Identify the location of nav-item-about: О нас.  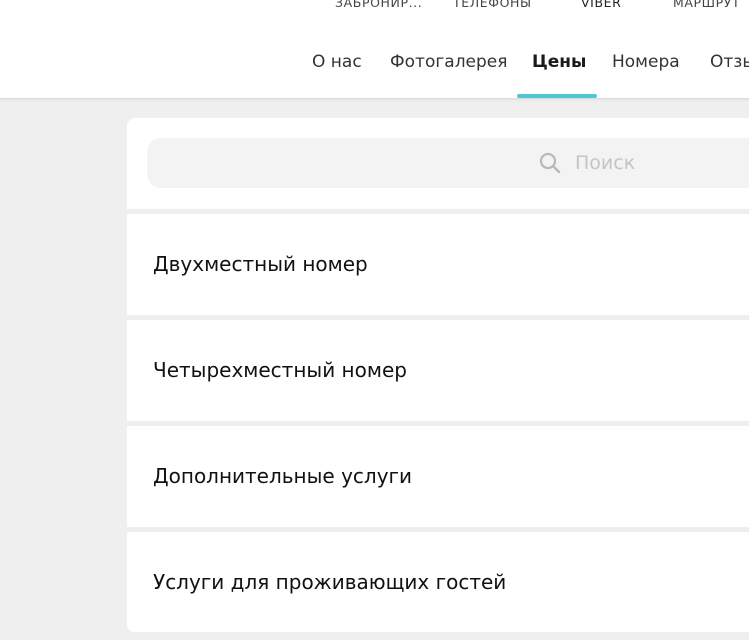
(337, 62).